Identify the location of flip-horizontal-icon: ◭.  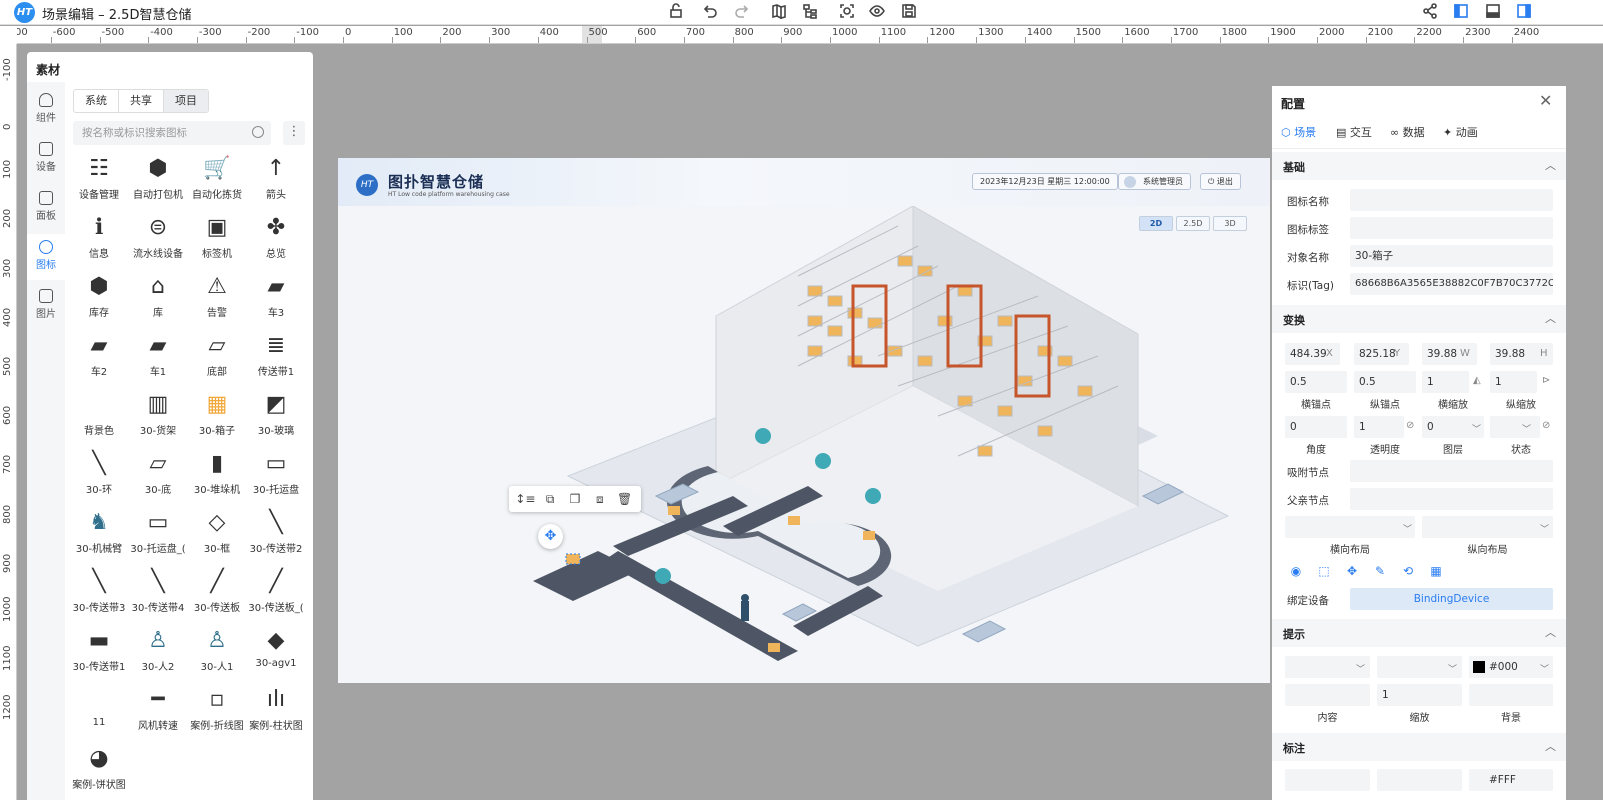
(1477, 380).